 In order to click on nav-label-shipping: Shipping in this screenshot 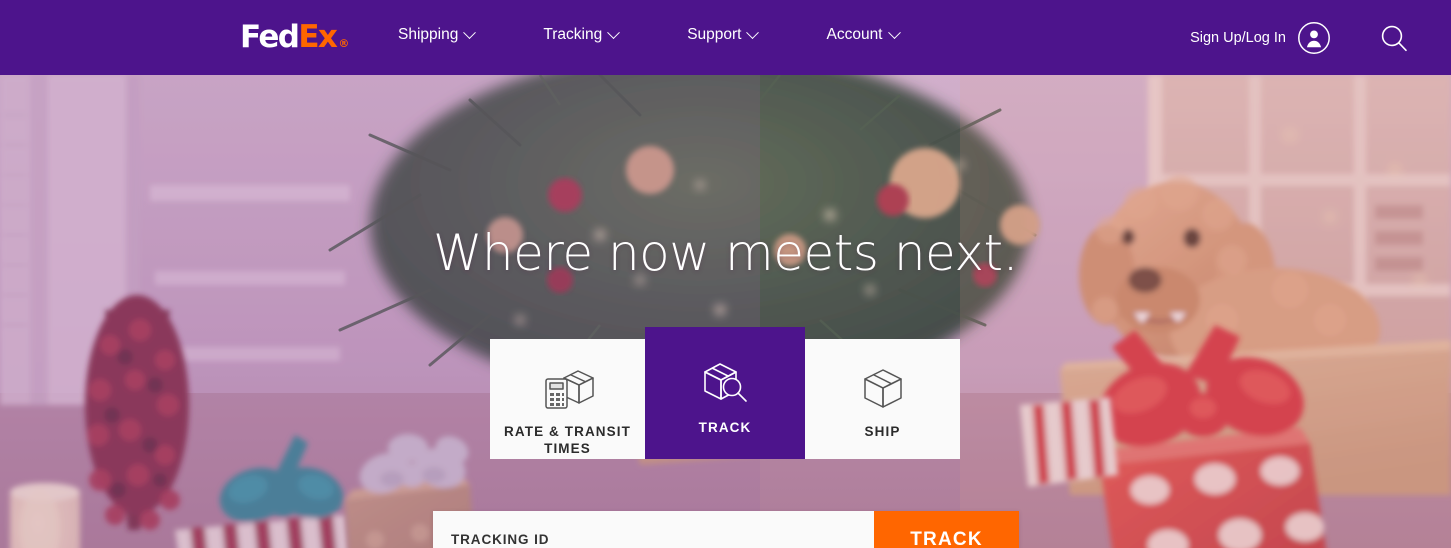, I will do `click(428, 34)`.